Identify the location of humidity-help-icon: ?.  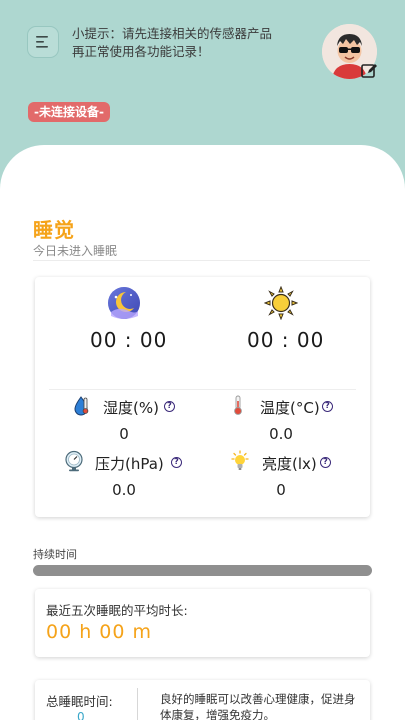
(169, 406).